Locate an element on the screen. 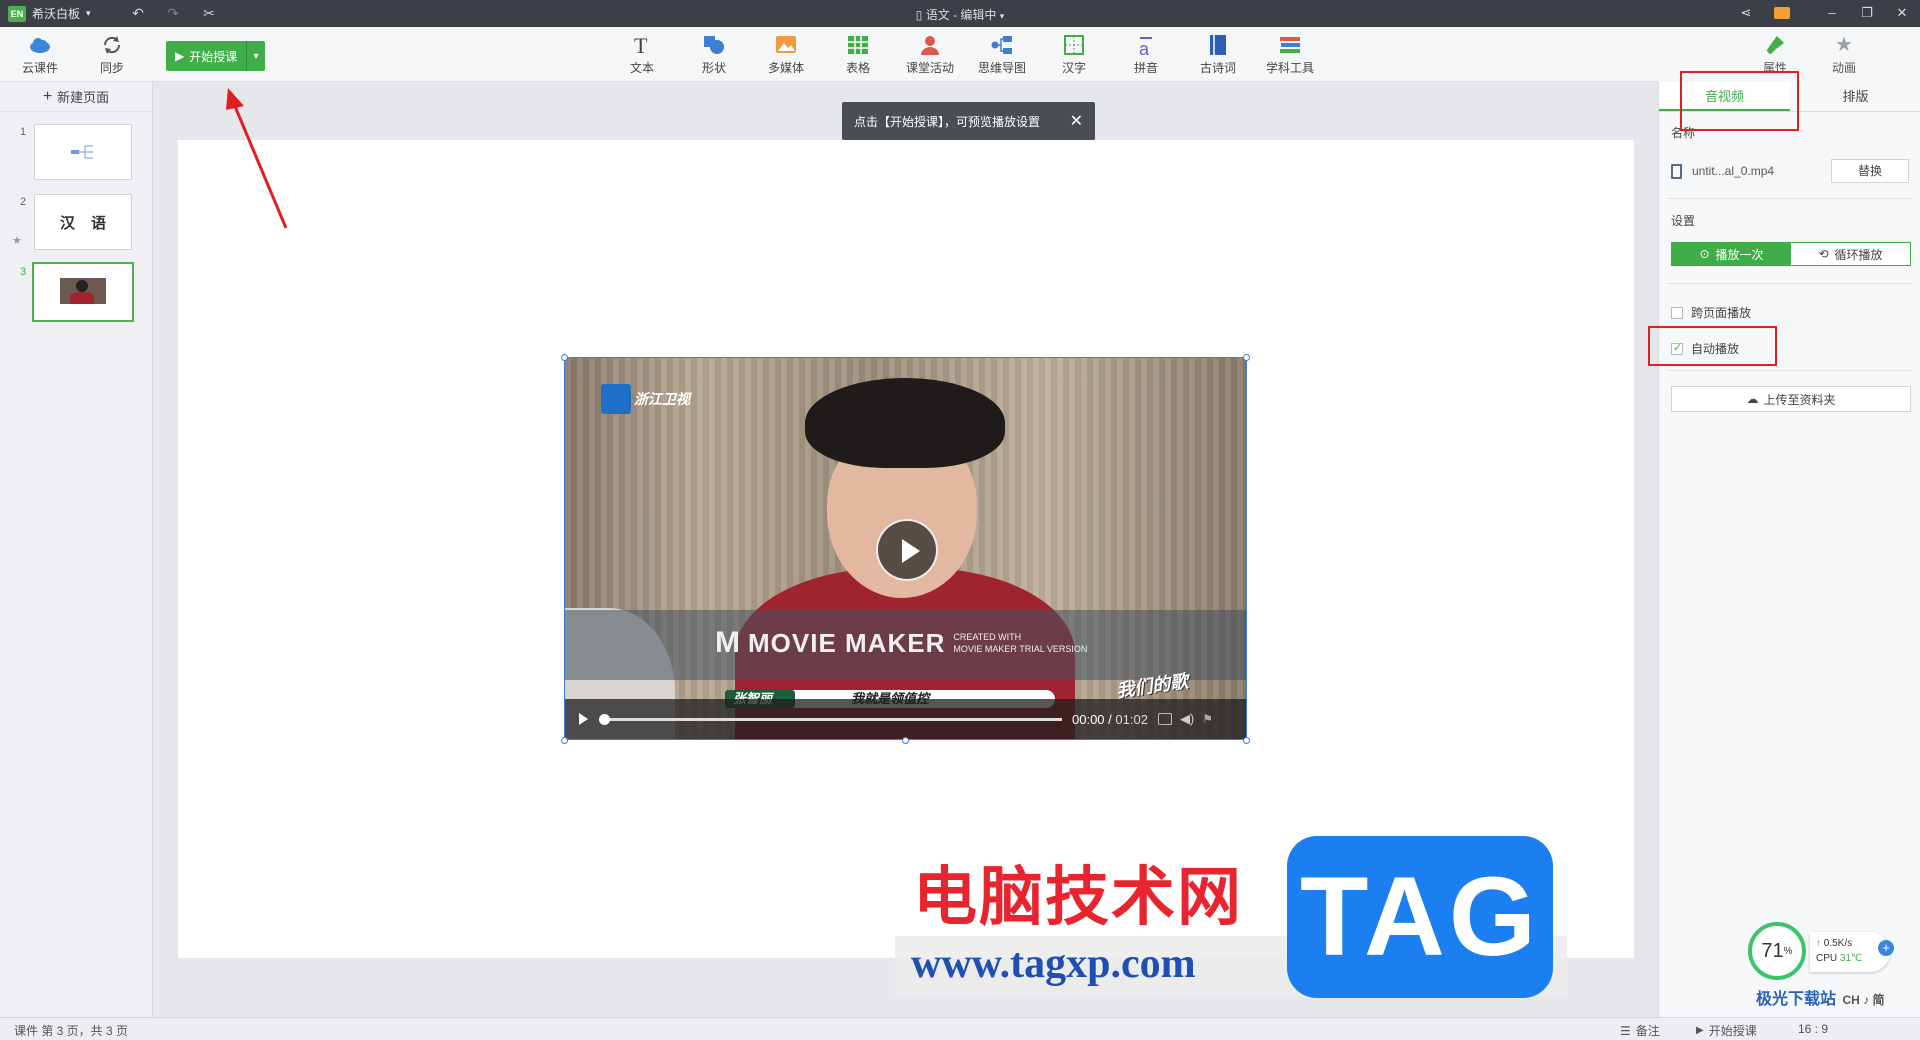 The image size is (1920, 1040). cross-page-checkbox: 跨页面播放 is located at coordinates (1711, 312).